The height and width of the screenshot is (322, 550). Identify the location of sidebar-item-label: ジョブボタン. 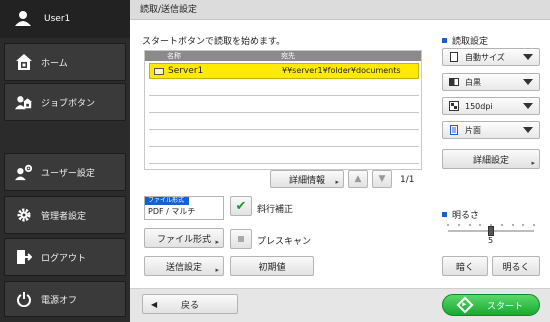
(68, 103).